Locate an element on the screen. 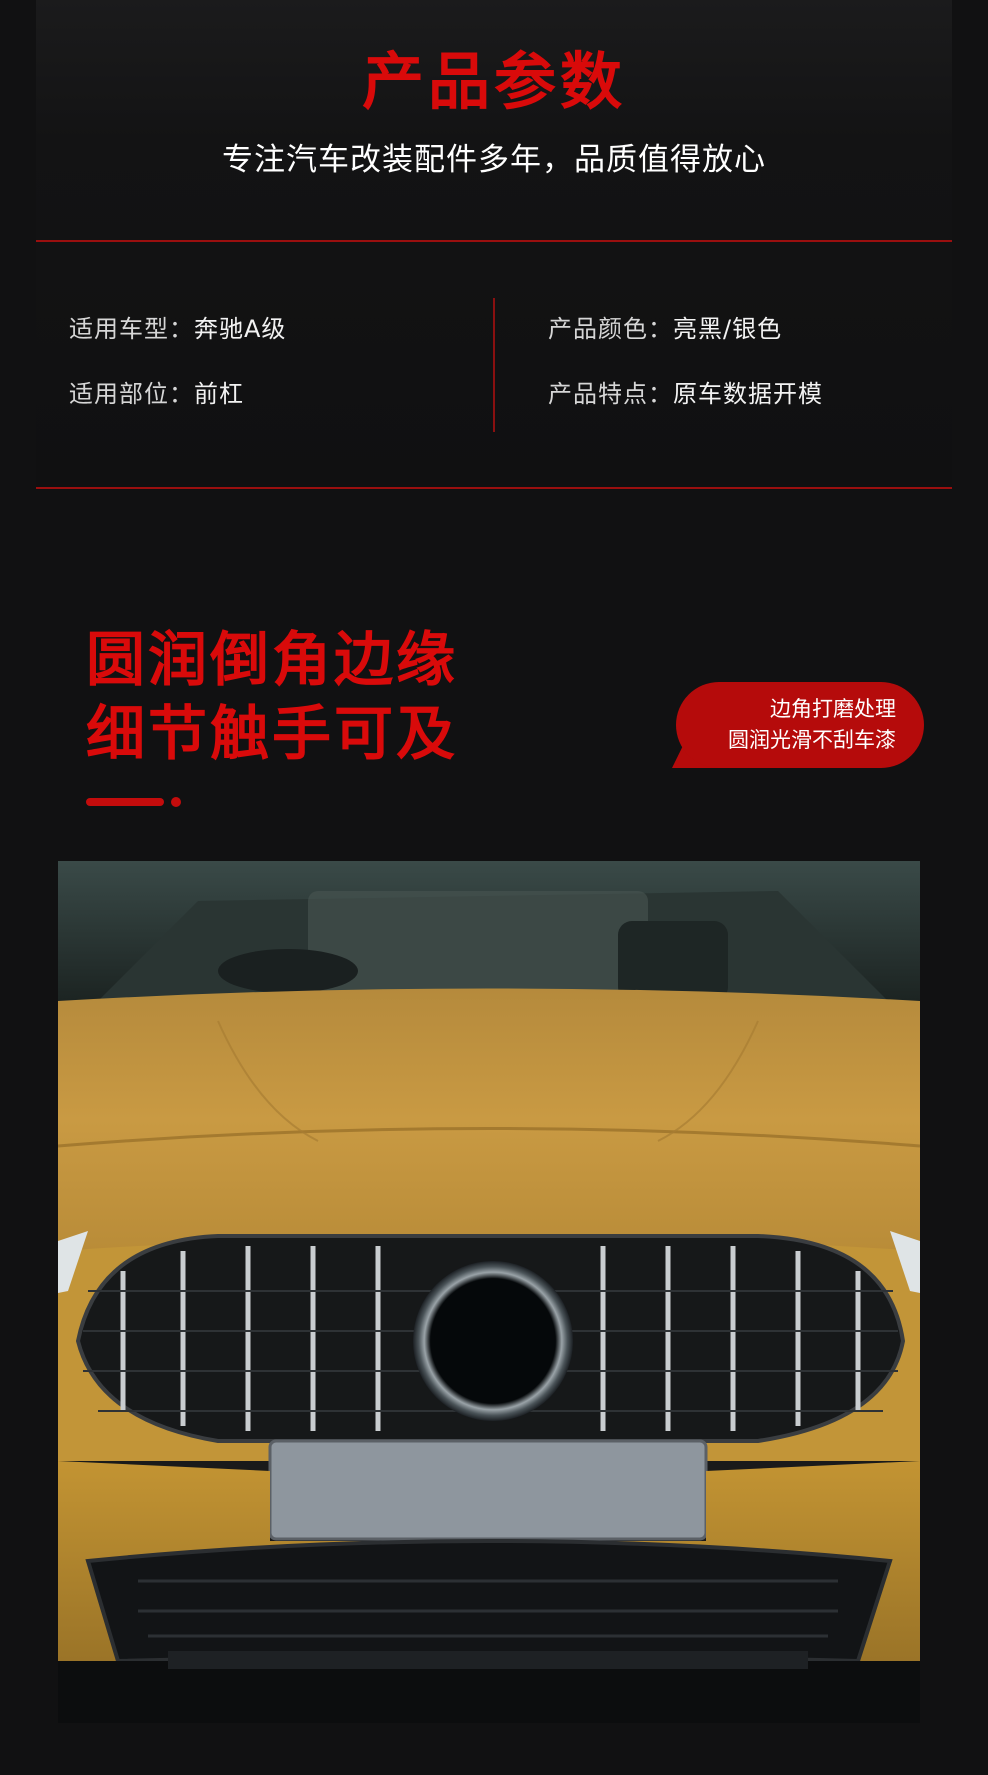 This screenshot has height=1775, width=988. accent-bar is located at coordinates (125, 802).